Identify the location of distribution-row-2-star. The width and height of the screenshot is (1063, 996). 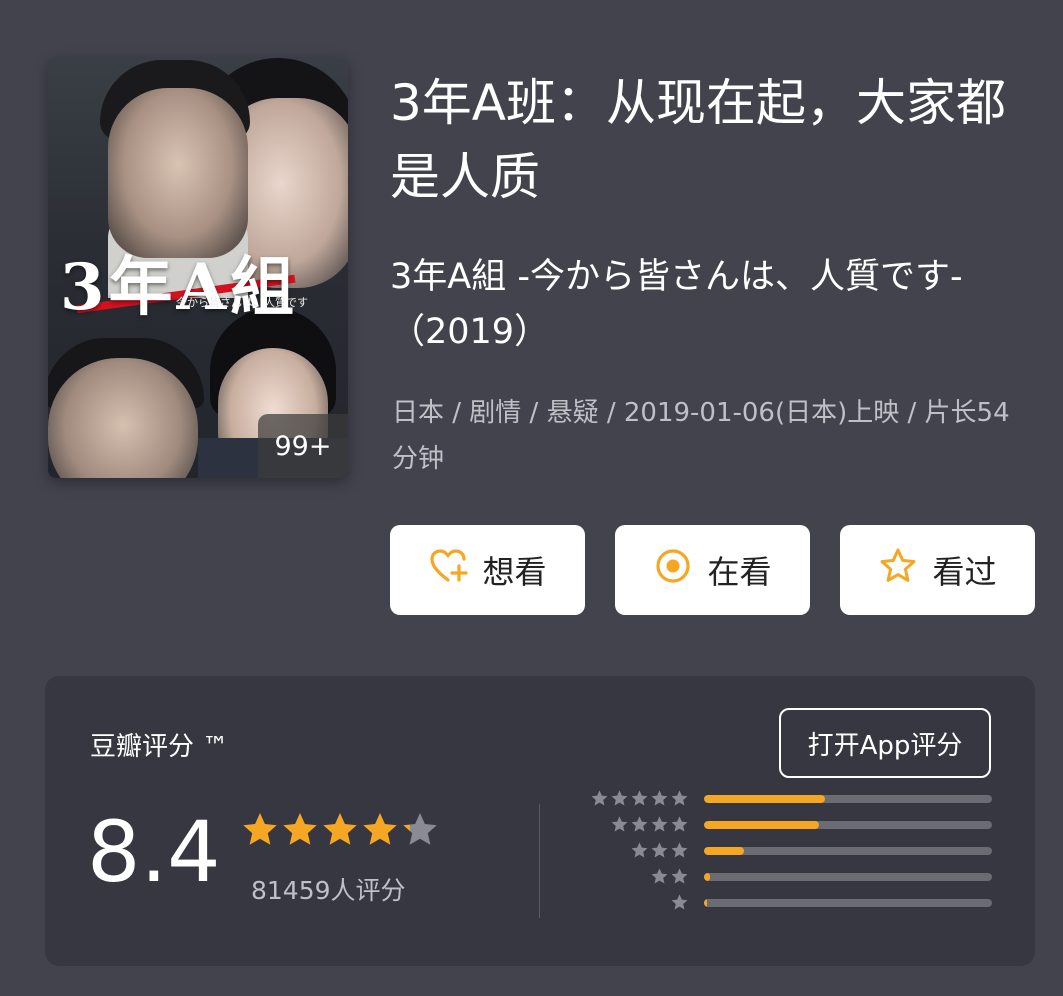
(791, 876).